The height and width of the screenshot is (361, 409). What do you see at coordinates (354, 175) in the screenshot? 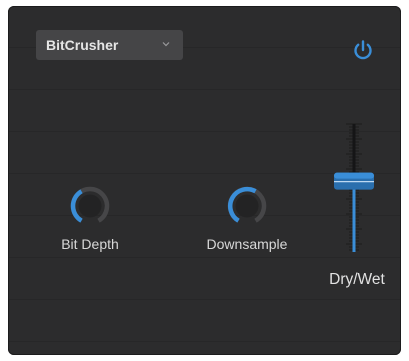
I see `fader-handle-top` at bounding box center [354, 175].